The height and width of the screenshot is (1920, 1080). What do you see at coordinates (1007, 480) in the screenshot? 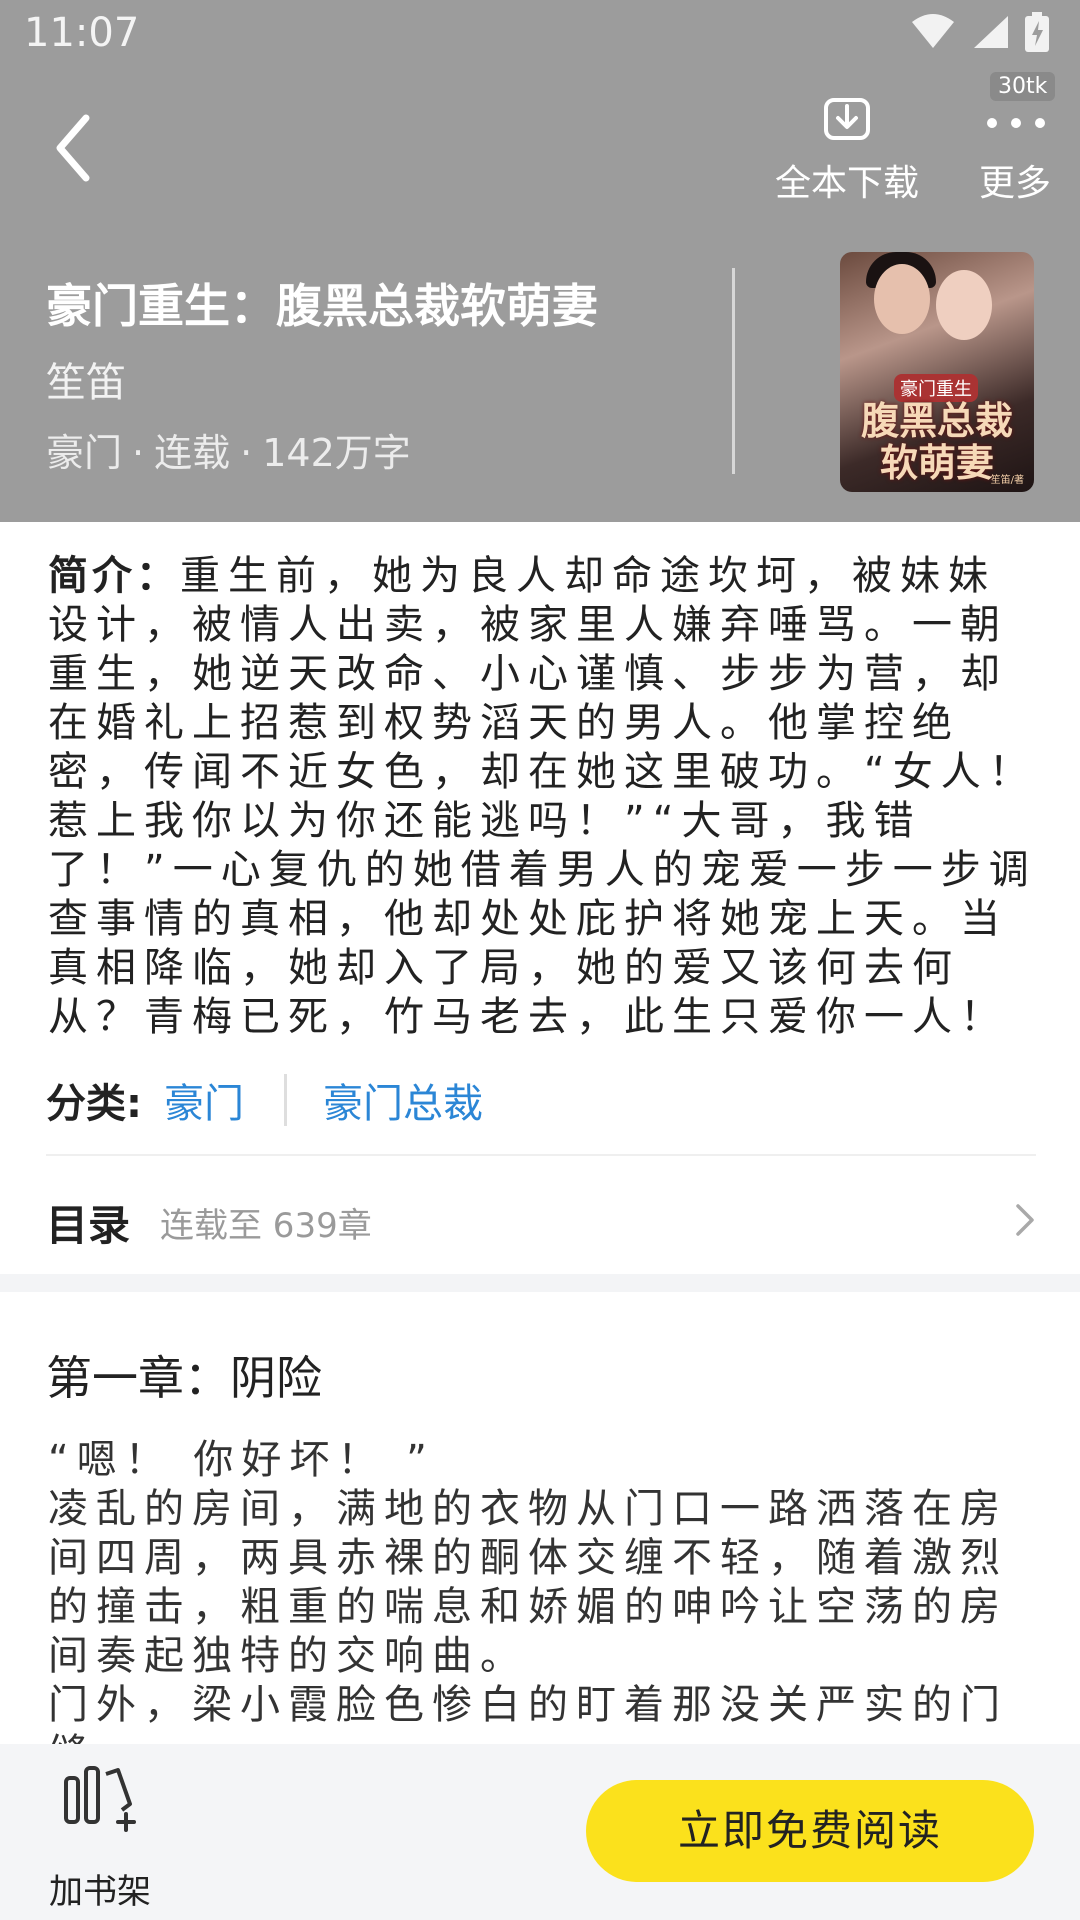
I see `cover-author: 笙笛/著` at bounding box center [1007, 480].